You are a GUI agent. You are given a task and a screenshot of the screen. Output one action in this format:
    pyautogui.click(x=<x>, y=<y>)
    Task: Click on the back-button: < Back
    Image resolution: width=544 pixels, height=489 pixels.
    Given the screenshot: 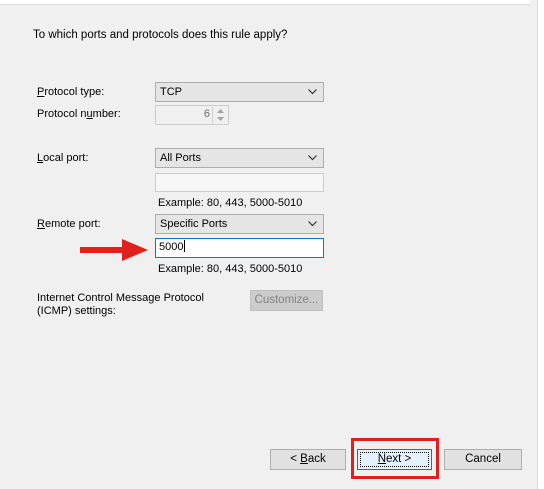 What is the action you would take?
    pyautogui.click(x=308, y=459)
    